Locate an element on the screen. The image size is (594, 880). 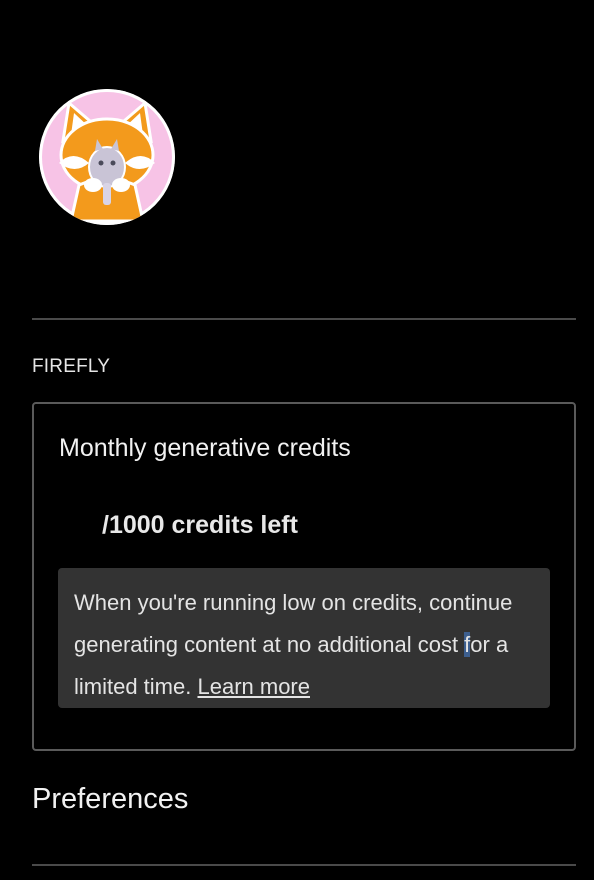
user-avatar is located at coordinates (107, 157).